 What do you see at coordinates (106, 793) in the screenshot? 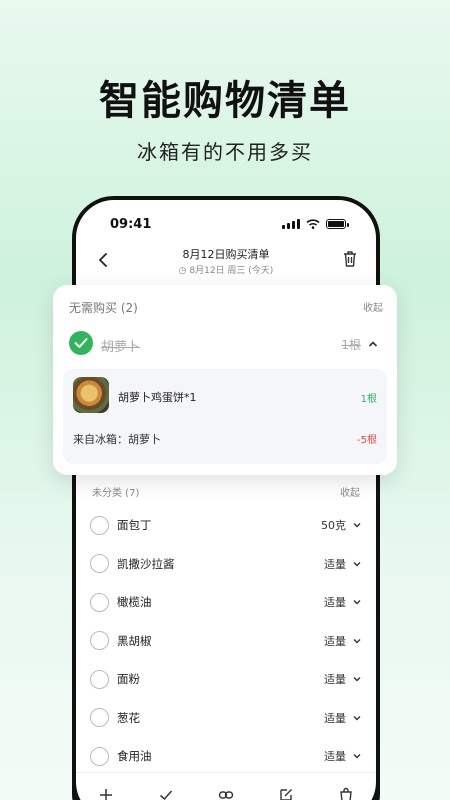
I see `plus-icon` at bounding box center [106, 793].